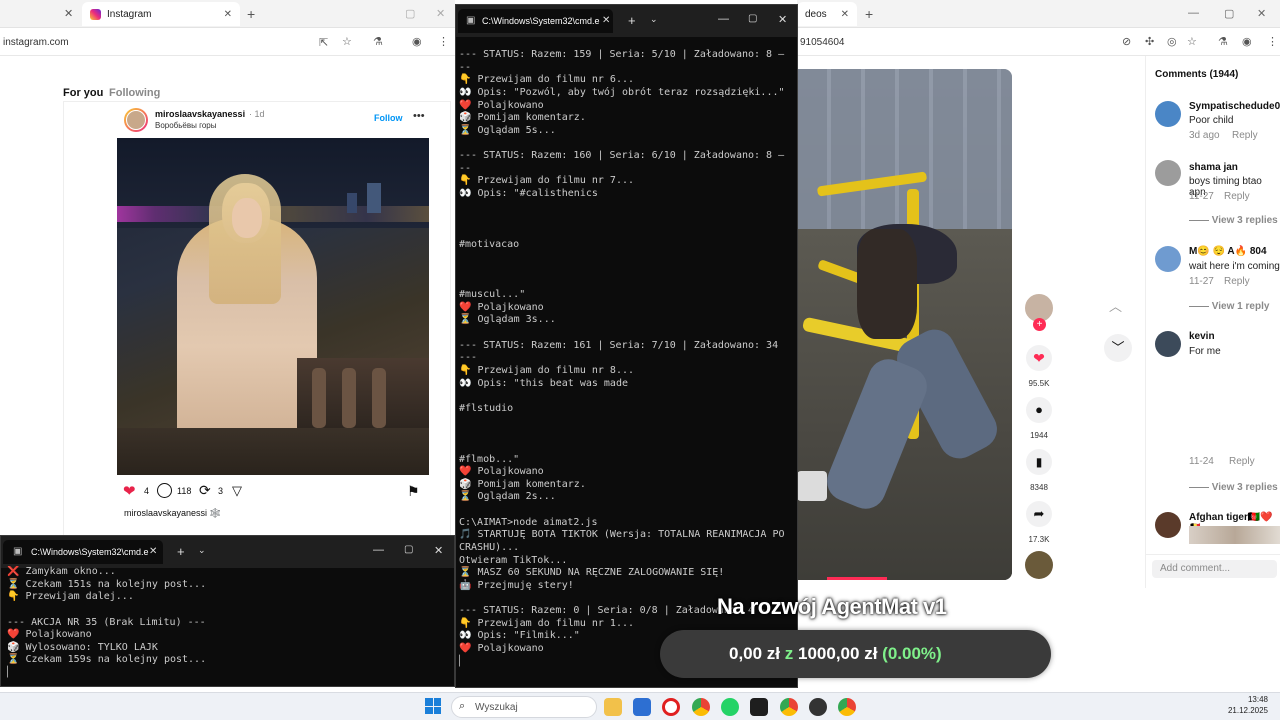 The image size is (1280, 720). Describe the element at coordinates (1228, 251) in the screenshot. I see `comment-username: M😊 😌 A🔥 804` at that location.